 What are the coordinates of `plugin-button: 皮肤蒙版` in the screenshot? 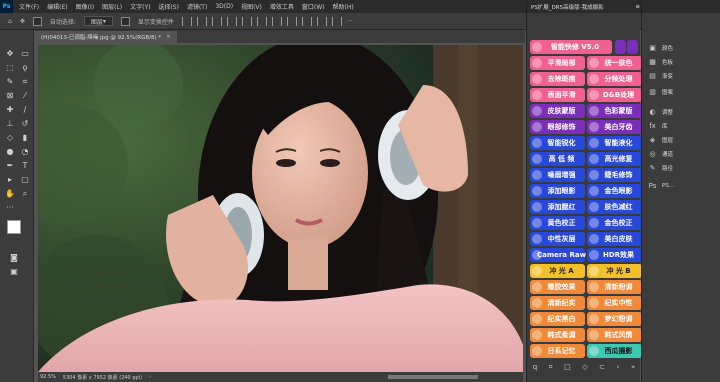 It's located at (557, 111).